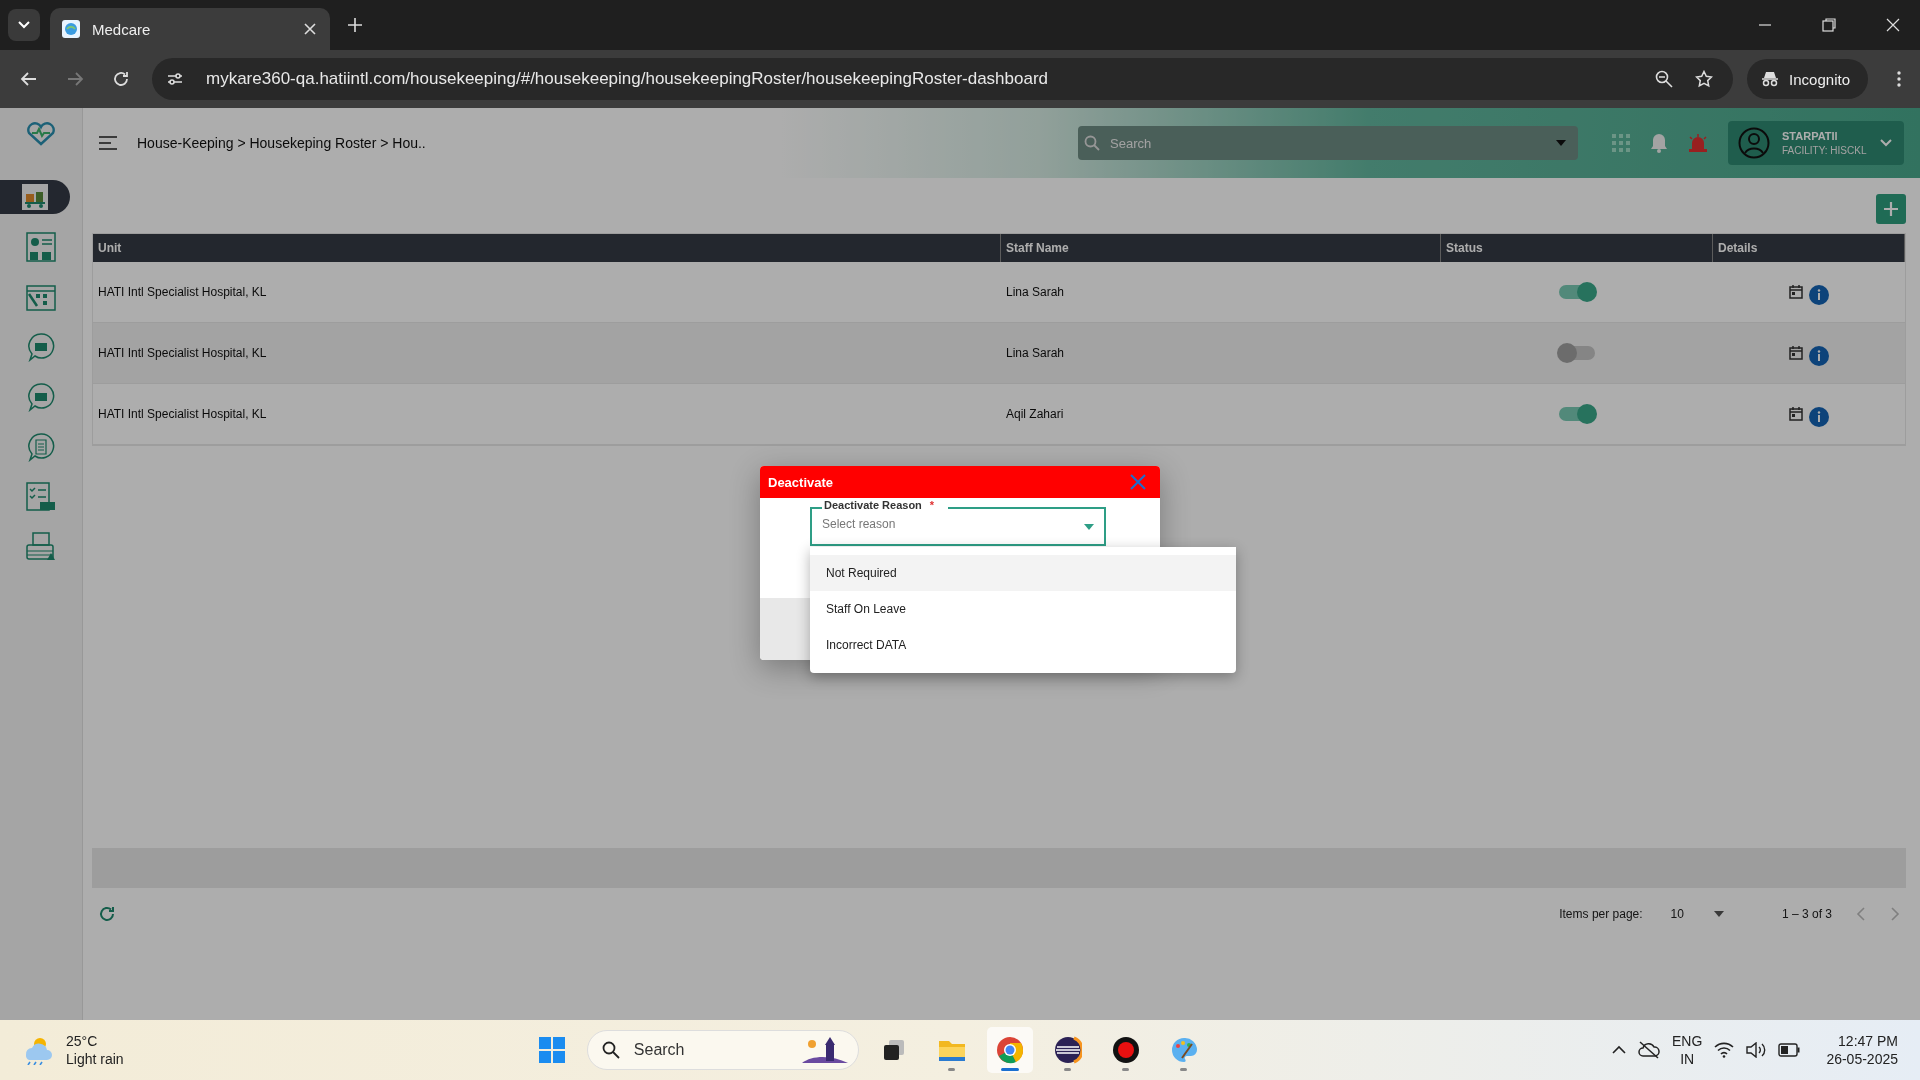 This screenshot has height=1080, width=1920. I want to click on weather-condition: Light rain, so click(95, 1059).